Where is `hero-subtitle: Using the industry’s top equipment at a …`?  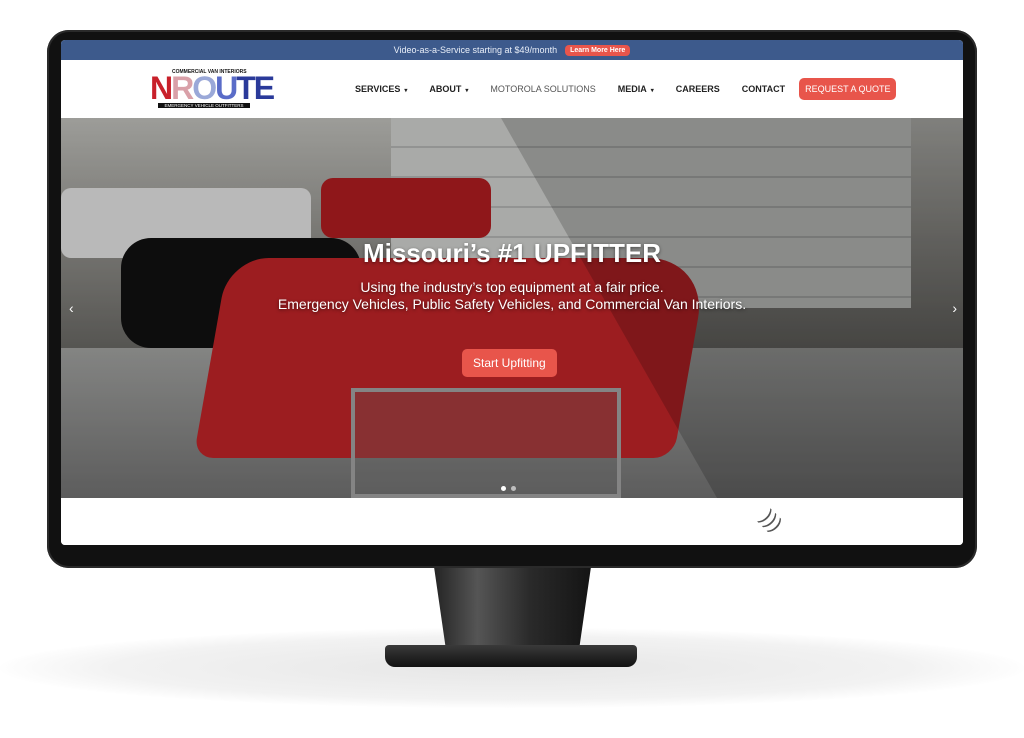
hero-subtitle: Using the industry’s top equipment at a … is located at coordinates (512, 296).